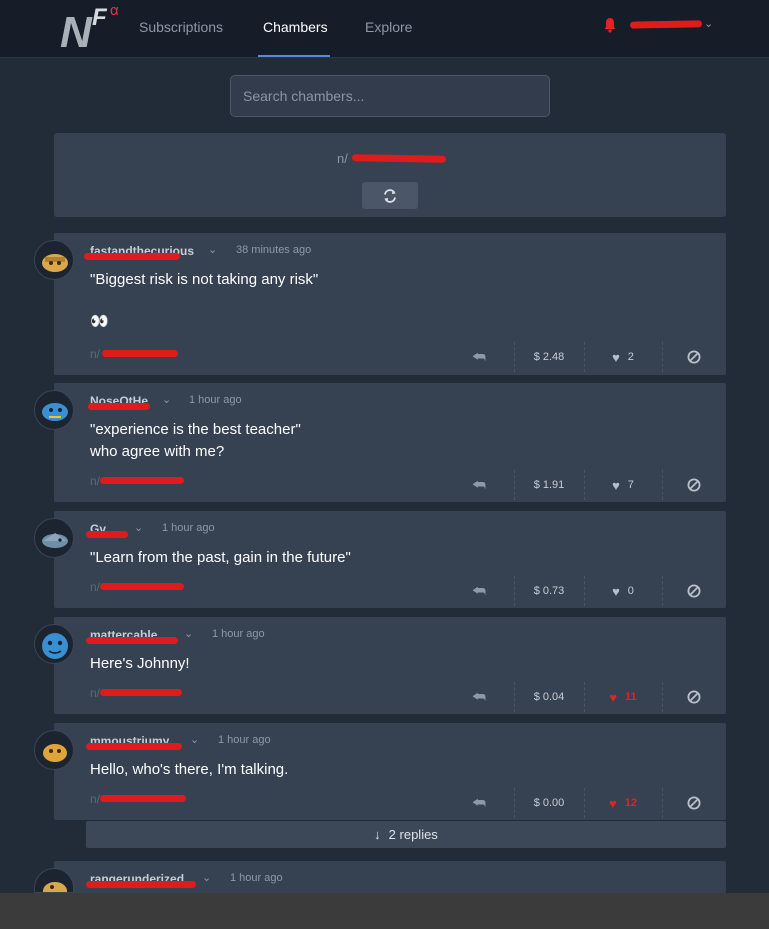 The image size is (769, 929). Describe the element at coordinates (99, 17) in the screenshot. I see `logo-letter-f: F` at that location.